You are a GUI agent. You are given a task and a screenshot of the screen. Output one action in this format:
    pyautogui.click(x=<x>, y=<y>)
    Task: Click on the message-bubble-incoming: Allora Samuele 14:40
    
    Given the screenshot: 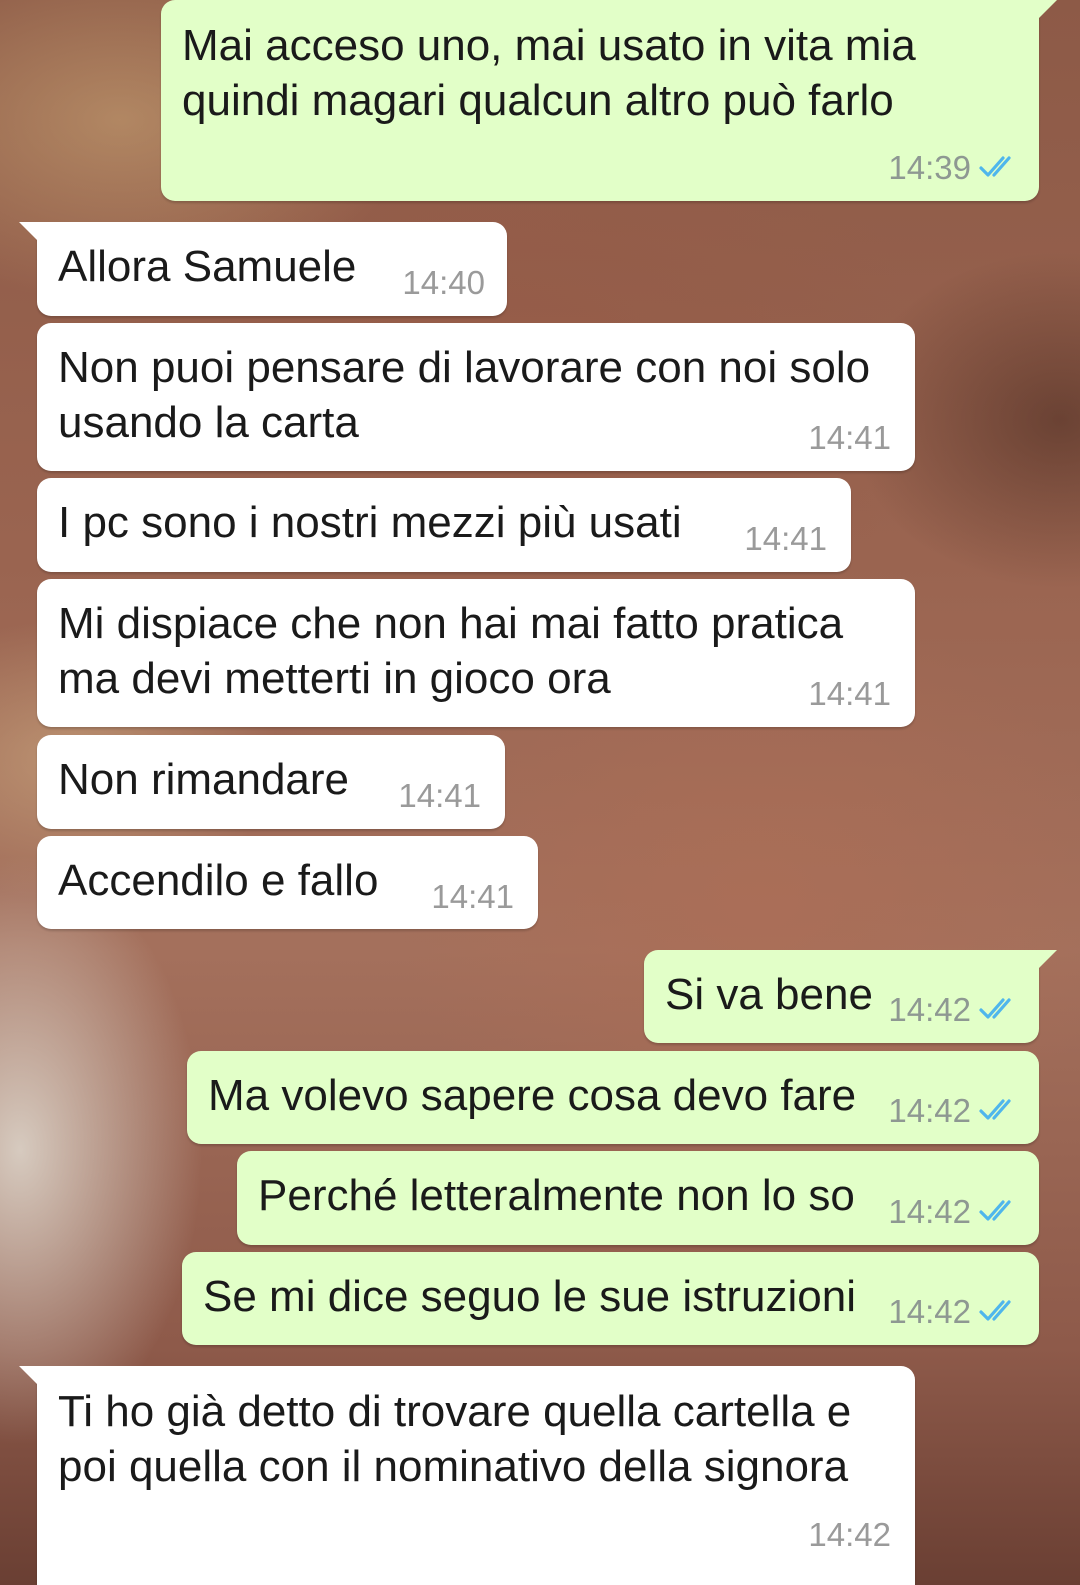 What is the action you would take?
    pyautogui.click(x=263, y=269)
    